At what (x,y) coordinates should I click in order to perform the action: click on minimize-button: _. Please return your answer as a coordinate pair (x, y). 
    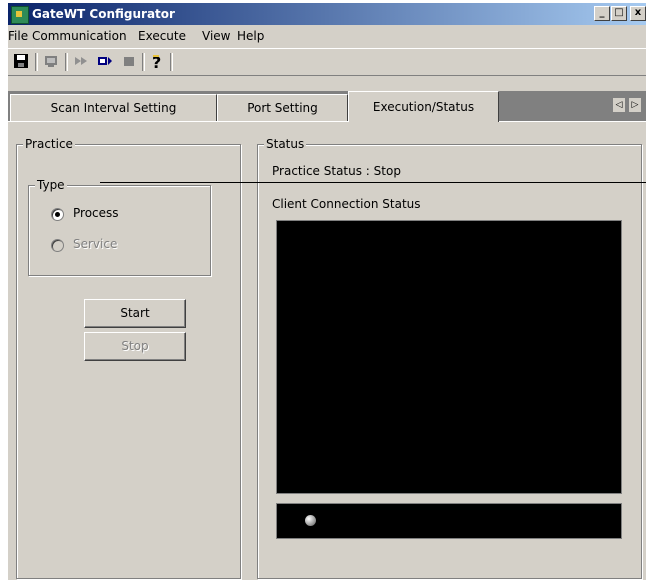
    Looking at the image, I should click on (602, 13).